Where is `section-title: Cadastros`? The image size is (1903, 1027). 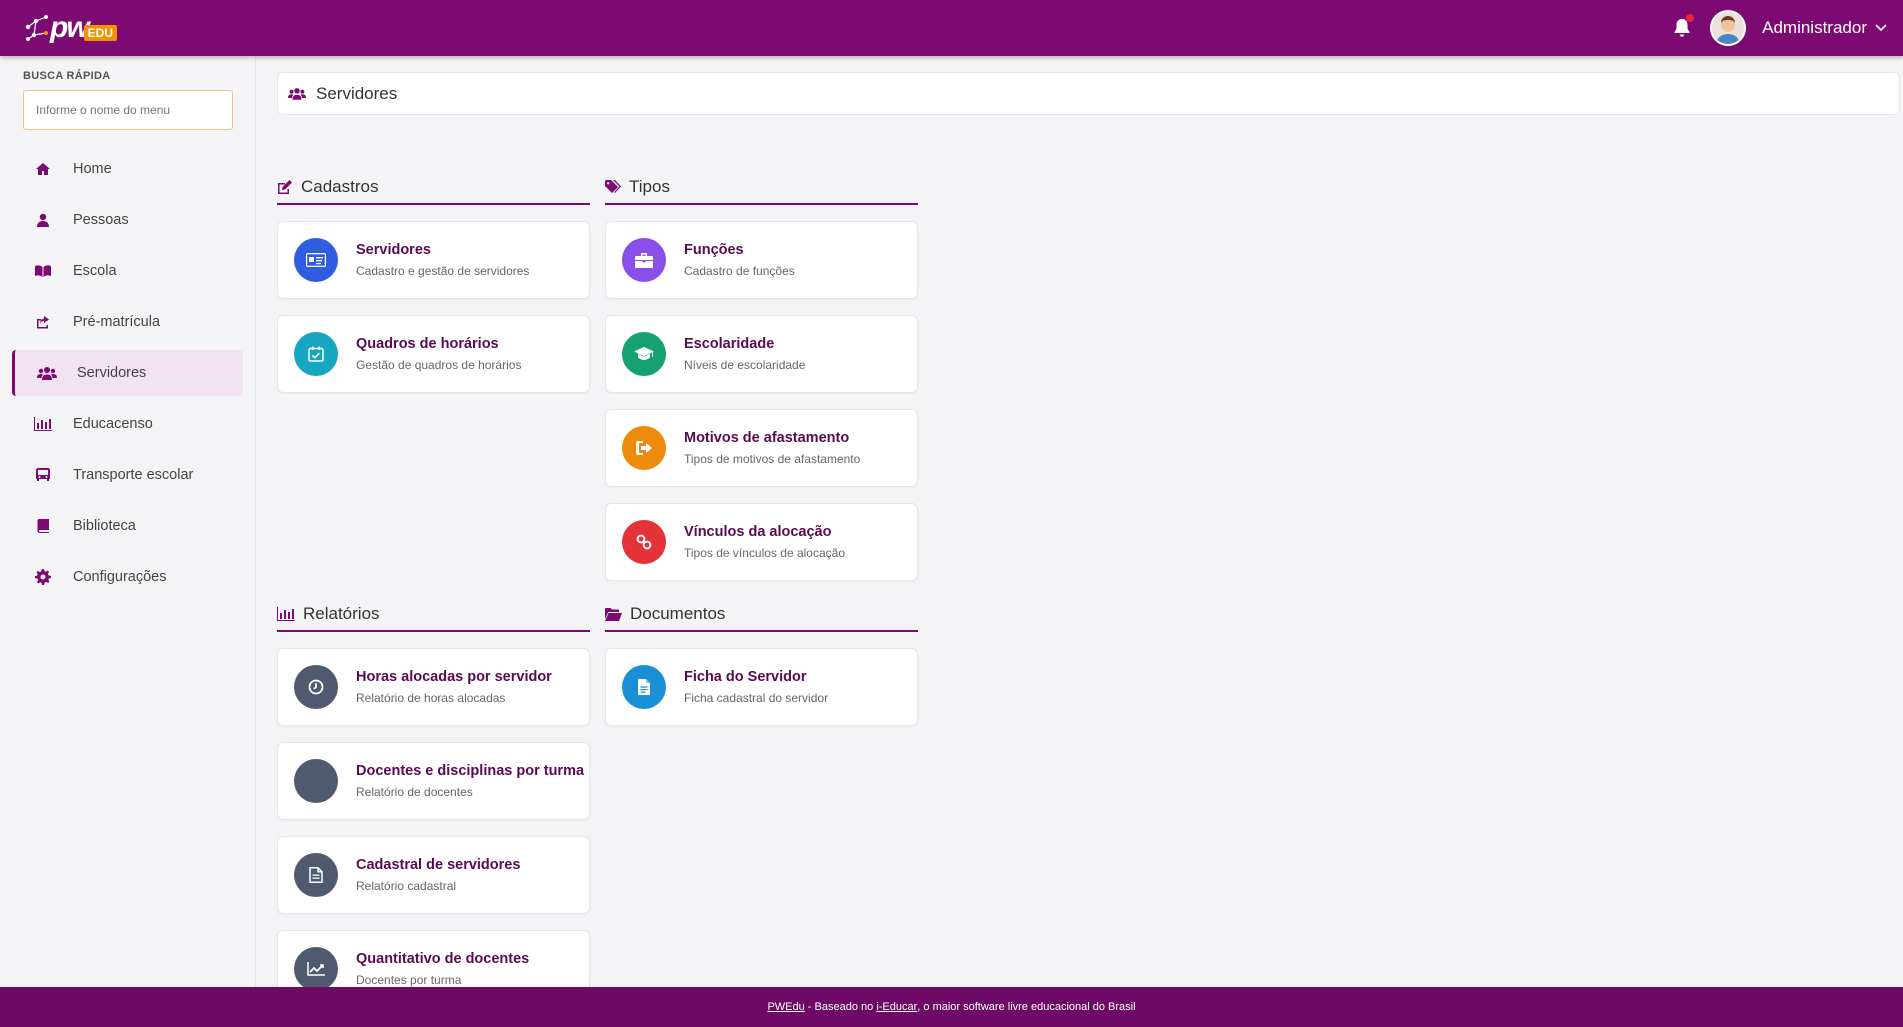
section-title: Cadastros is located at coordinates (433, 186).